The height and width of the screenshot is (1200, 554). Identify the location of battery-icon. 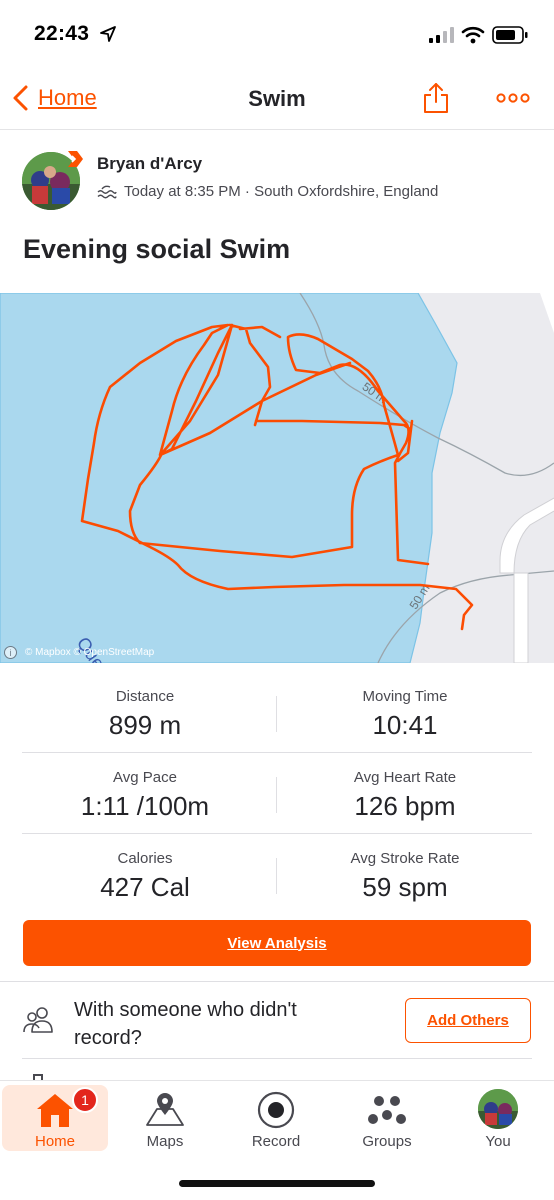
(510, 35).